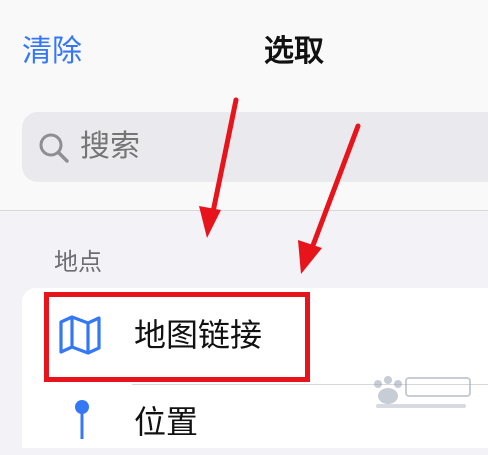 This screenshot has width=488, height=455. What do you see at coordinates (294, 51) in the screenshot?
I see `page-title: 选取` at bounding box center [294, 51].